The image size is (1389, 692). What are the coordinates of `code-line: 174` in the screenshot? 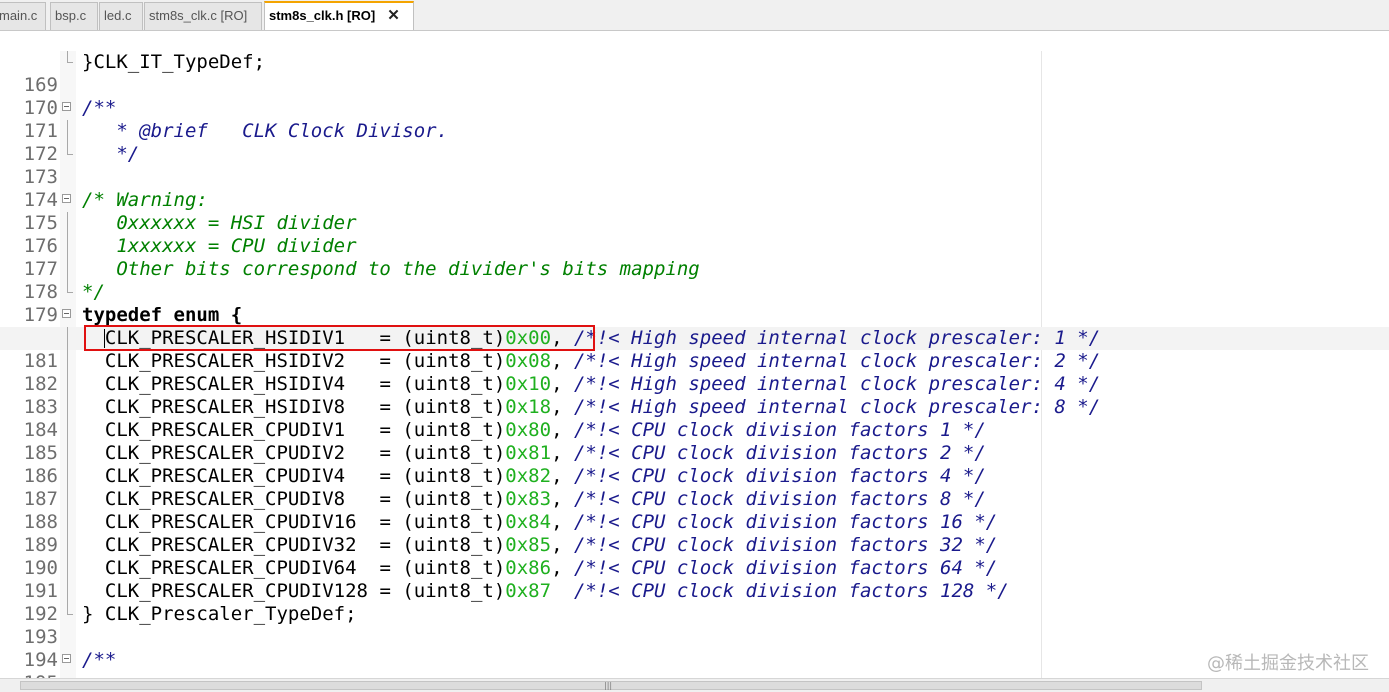 It's located at (694, 188).